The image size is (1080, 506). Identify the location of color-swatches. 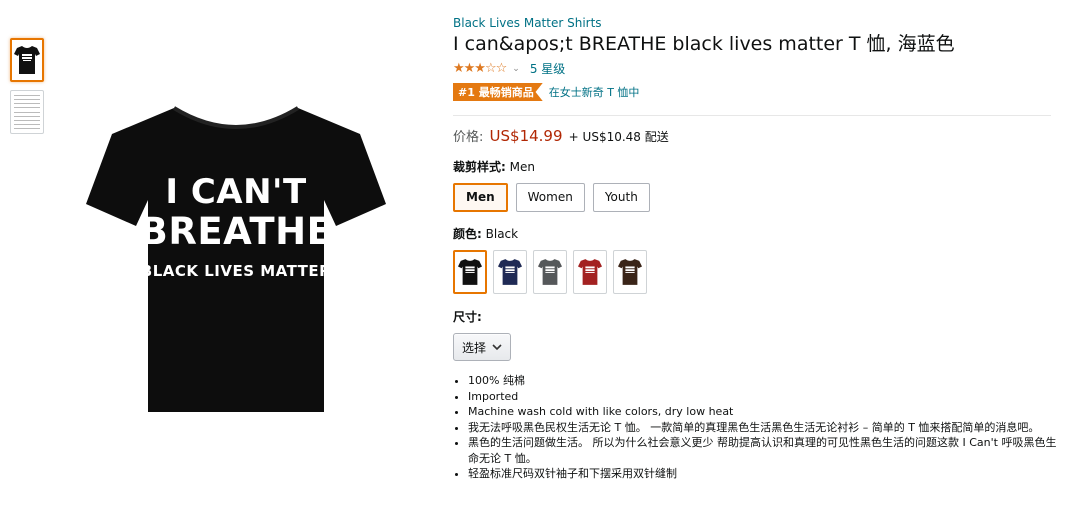
(753, 272).